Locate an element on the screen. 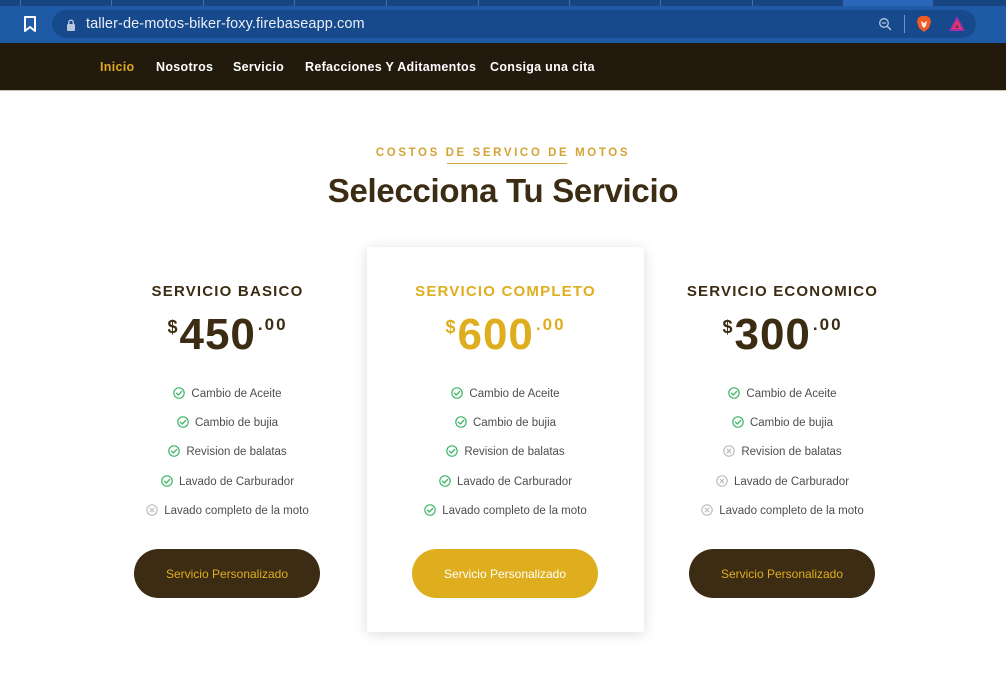 This screenshot has width=1006, height=695. price-amount: 450 is located at coordinates (217, 334).